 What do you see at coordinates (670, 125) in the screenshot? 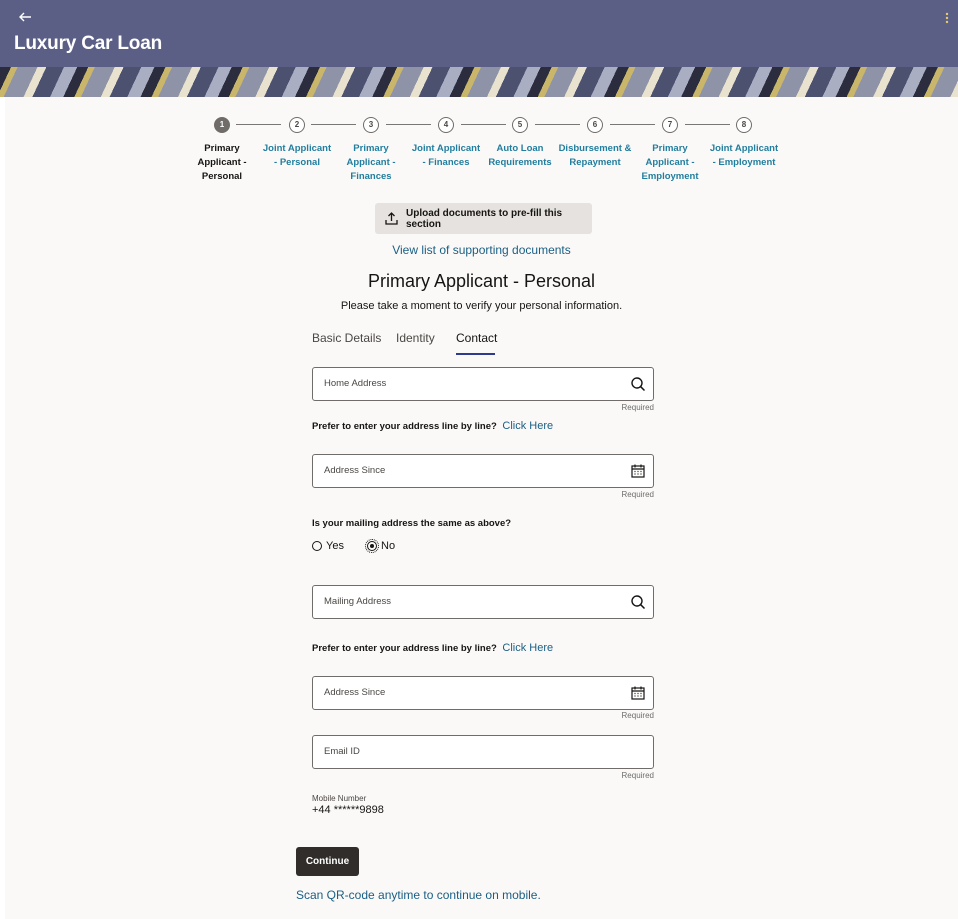
I see `step-number: 7` at bounding box center [670, 125].